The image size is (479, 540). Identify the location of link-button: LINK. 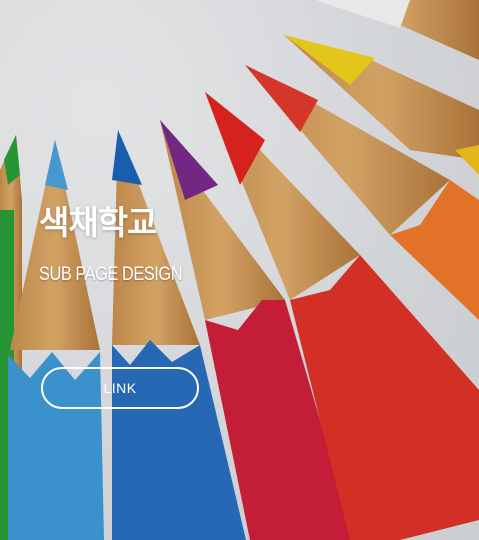
(120, 388).